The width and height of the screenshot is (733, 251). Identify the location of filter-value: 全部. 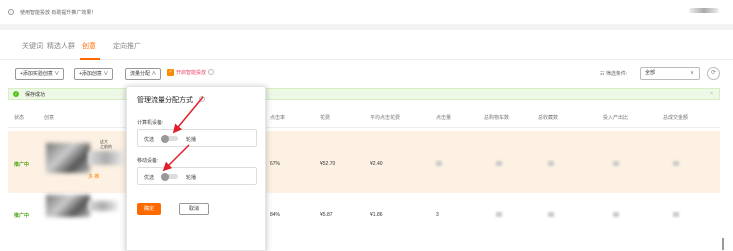
(650, 73).